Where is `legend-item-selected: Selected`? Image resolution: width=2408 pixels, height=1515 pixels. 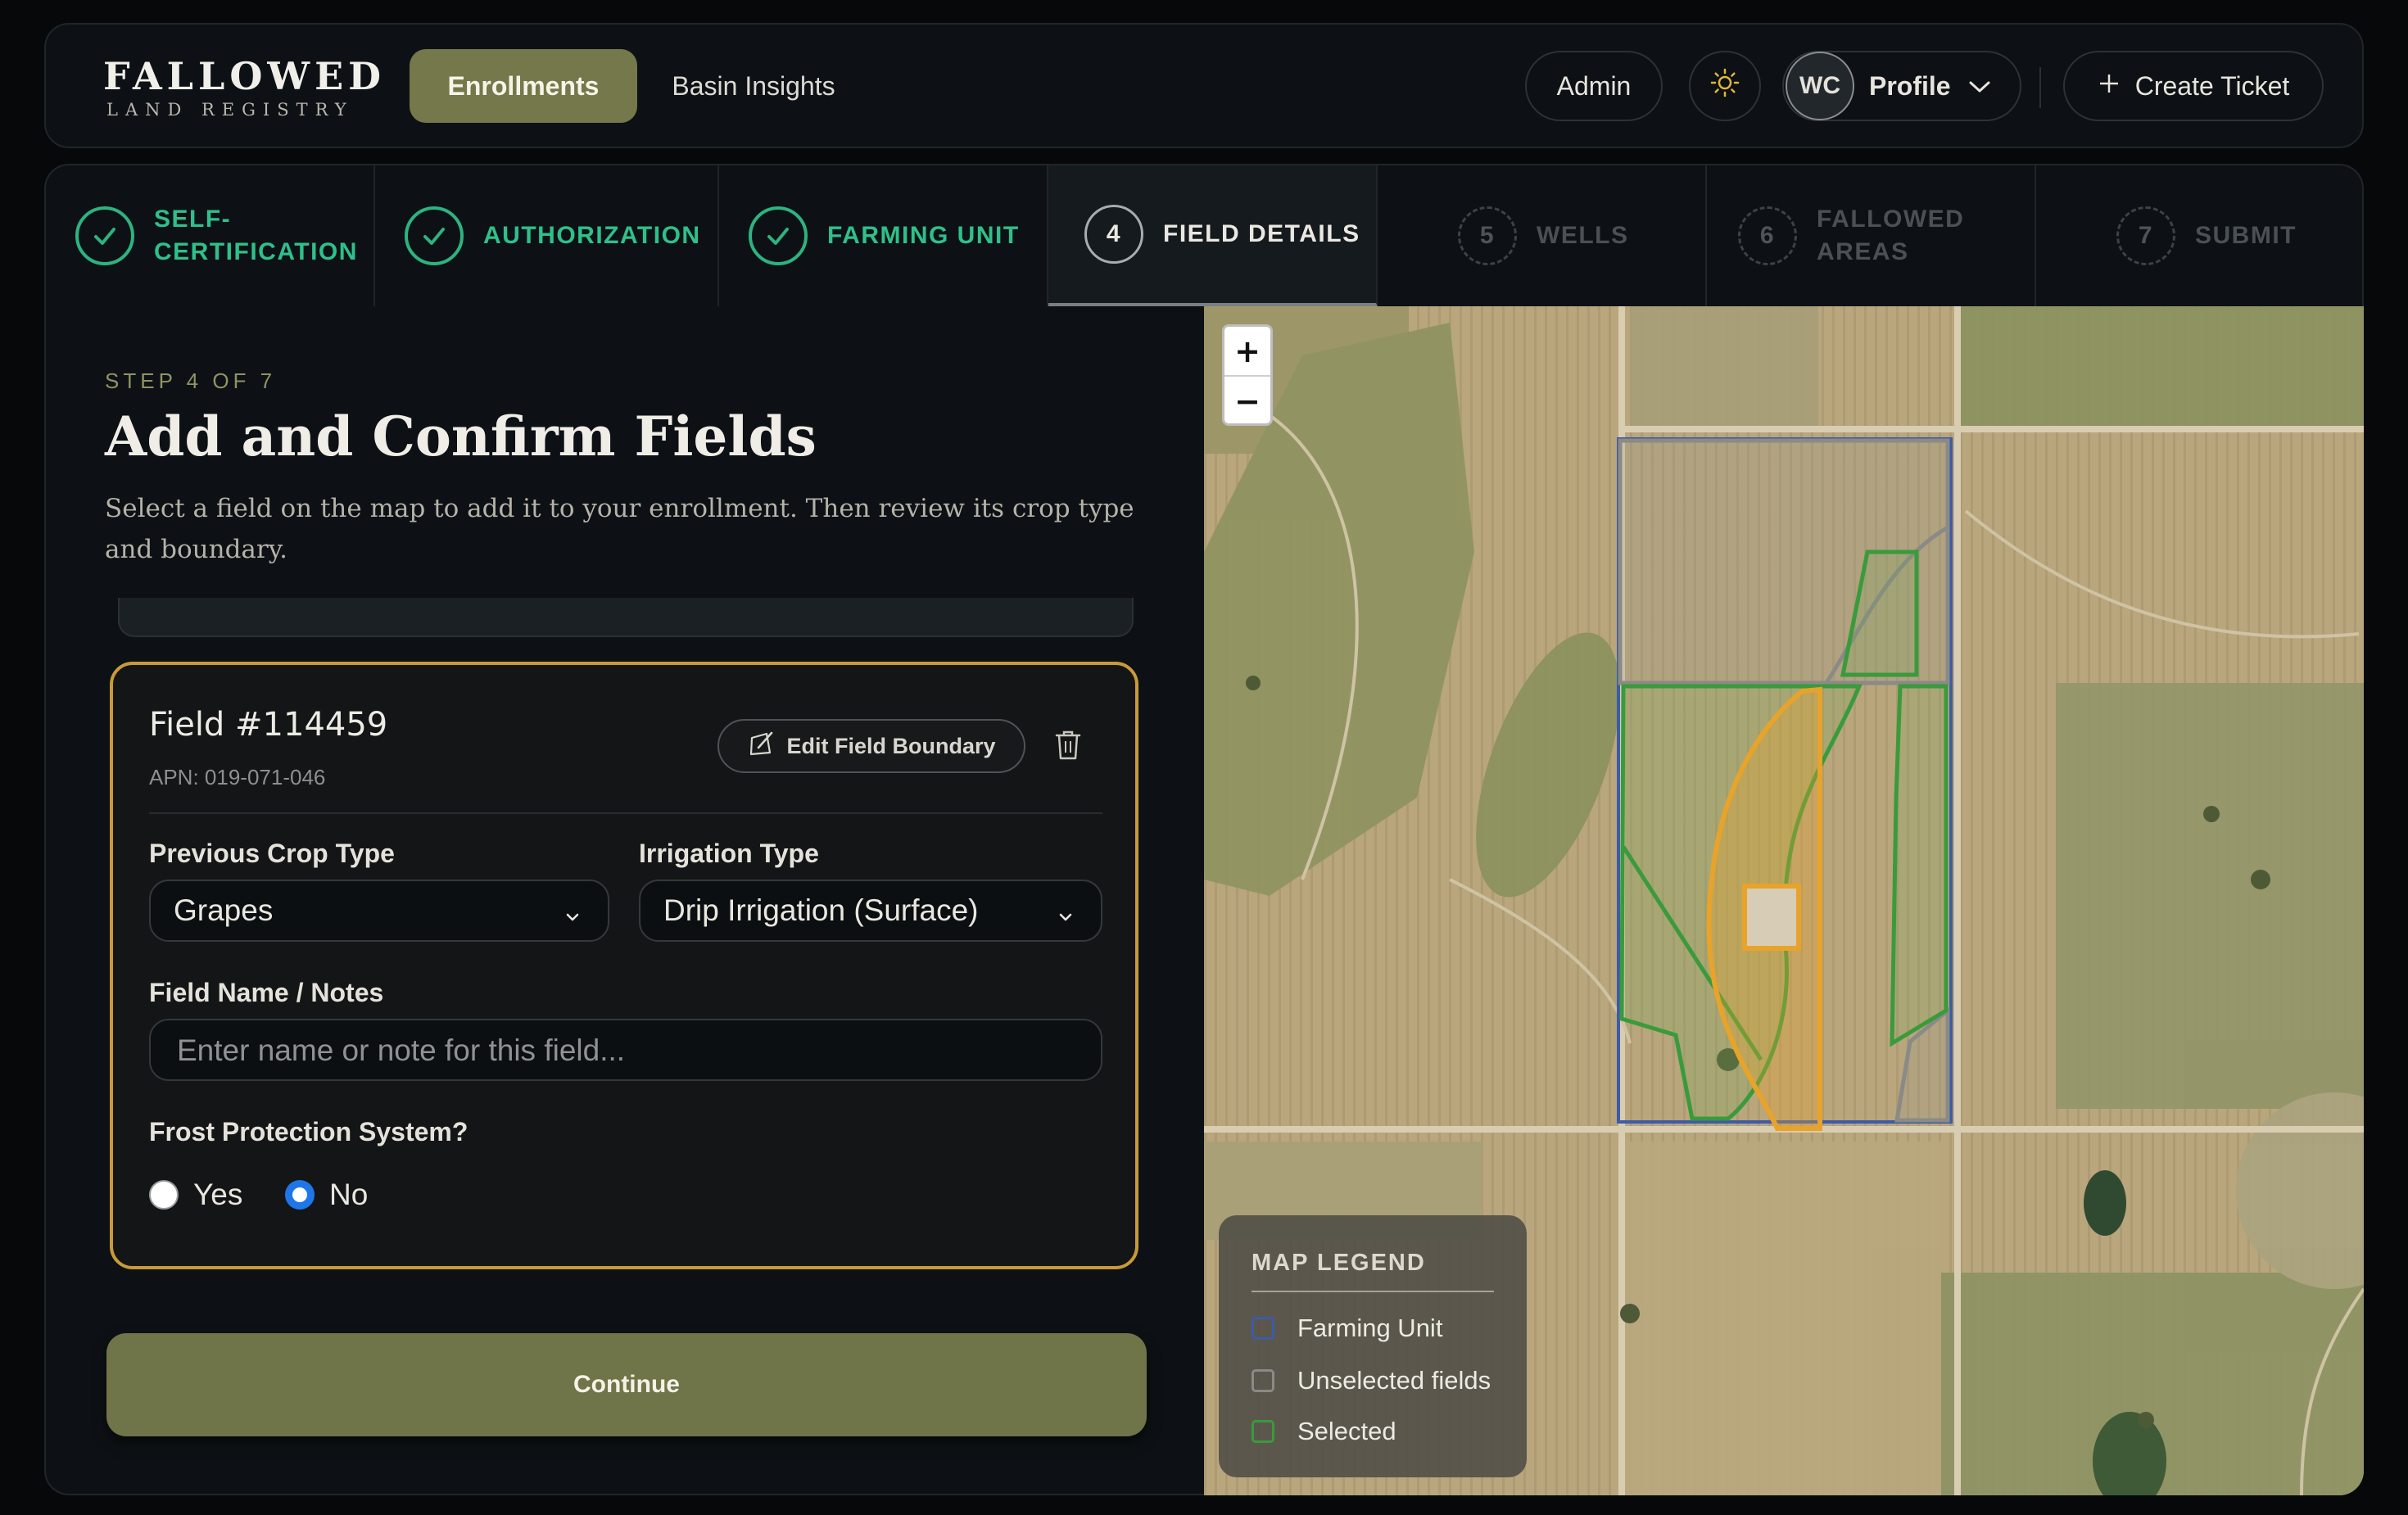
legend-item-selected: Selected is located at coordinates (1324, 1431).